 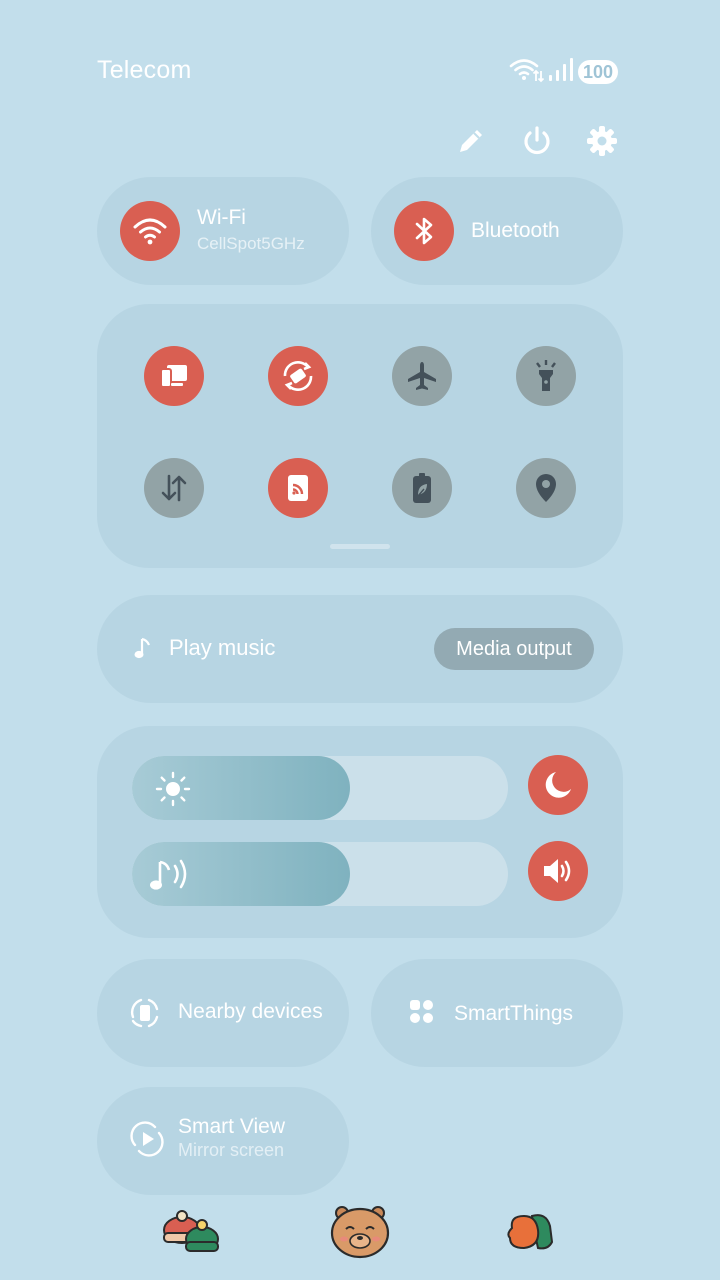 What do you see at coordinates (222, 647) in the screenshot?
I see `play-music-label: Play music` at bounding box center [222, 647].